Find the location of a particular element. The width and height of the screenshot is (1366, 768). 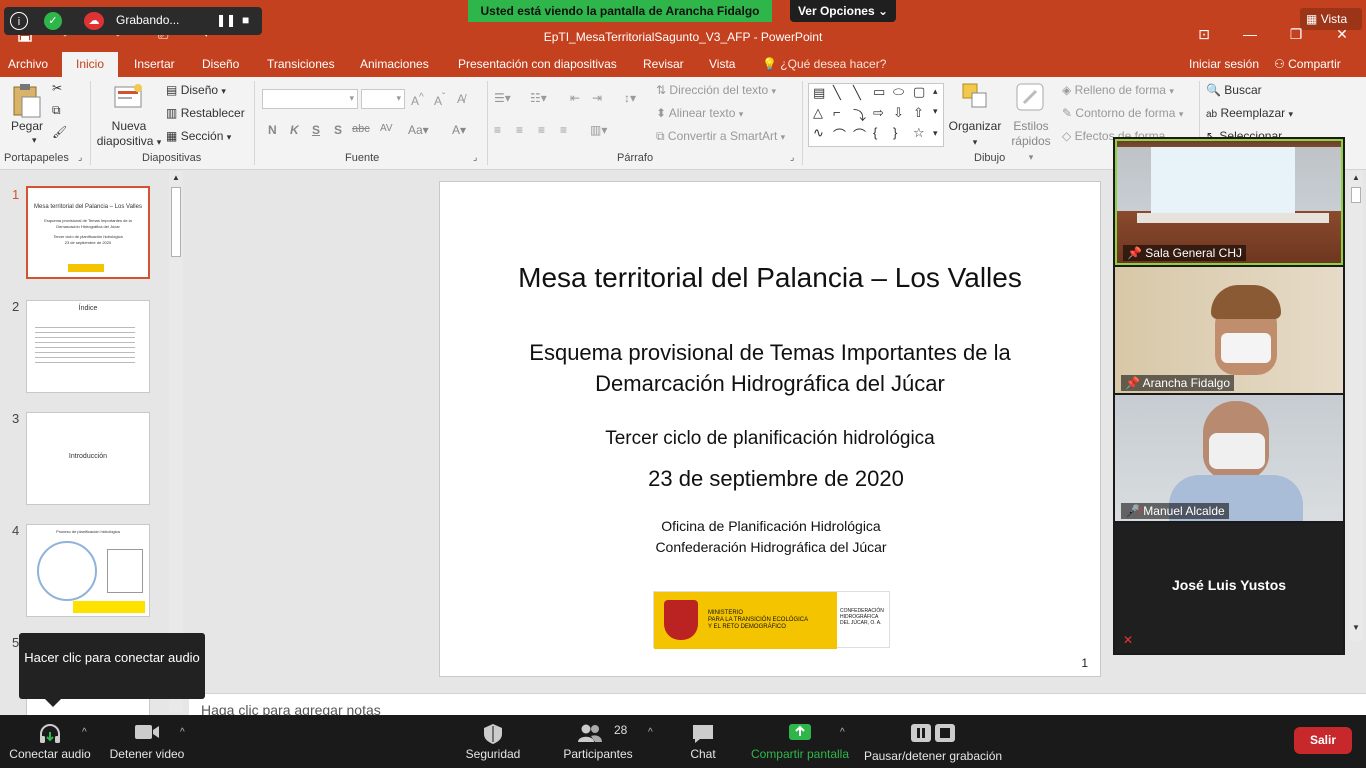

replace-button: ab Reemplazar ▾ is located at coordinates (1249, 113).